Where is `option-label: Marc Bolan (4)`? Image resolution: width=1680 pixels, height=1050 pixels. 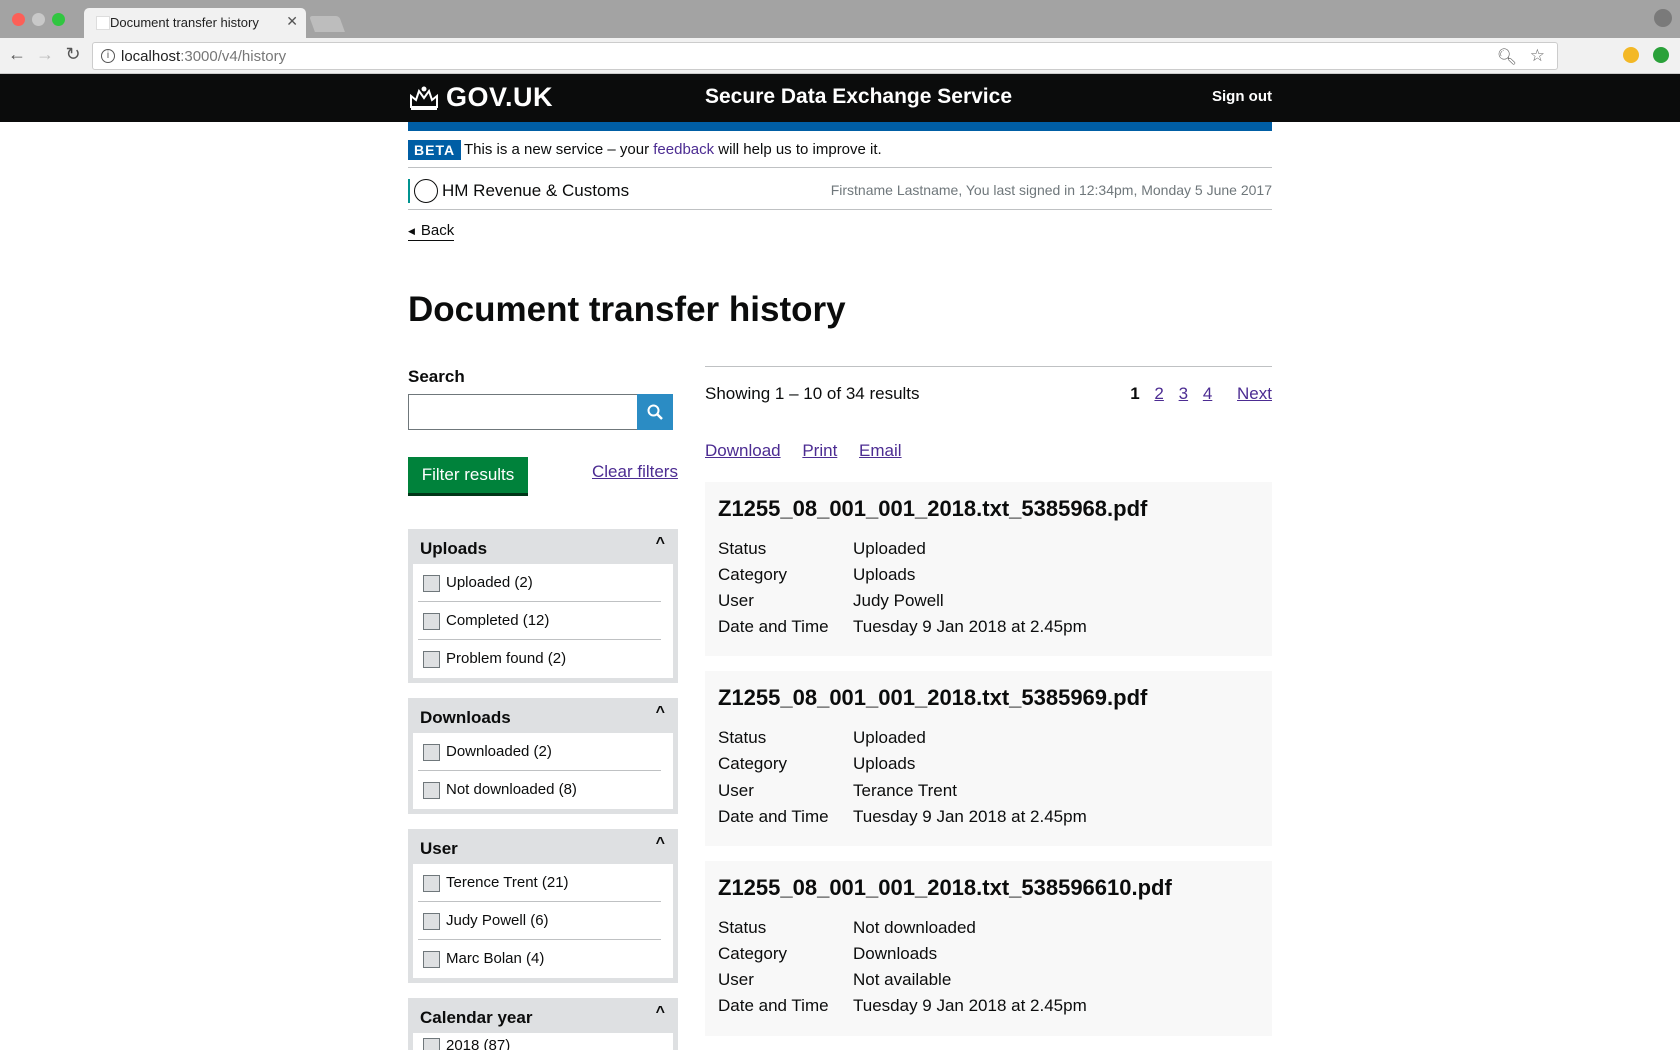
option-label: Marc Bolan (4) is located at coordinates (495, 958).